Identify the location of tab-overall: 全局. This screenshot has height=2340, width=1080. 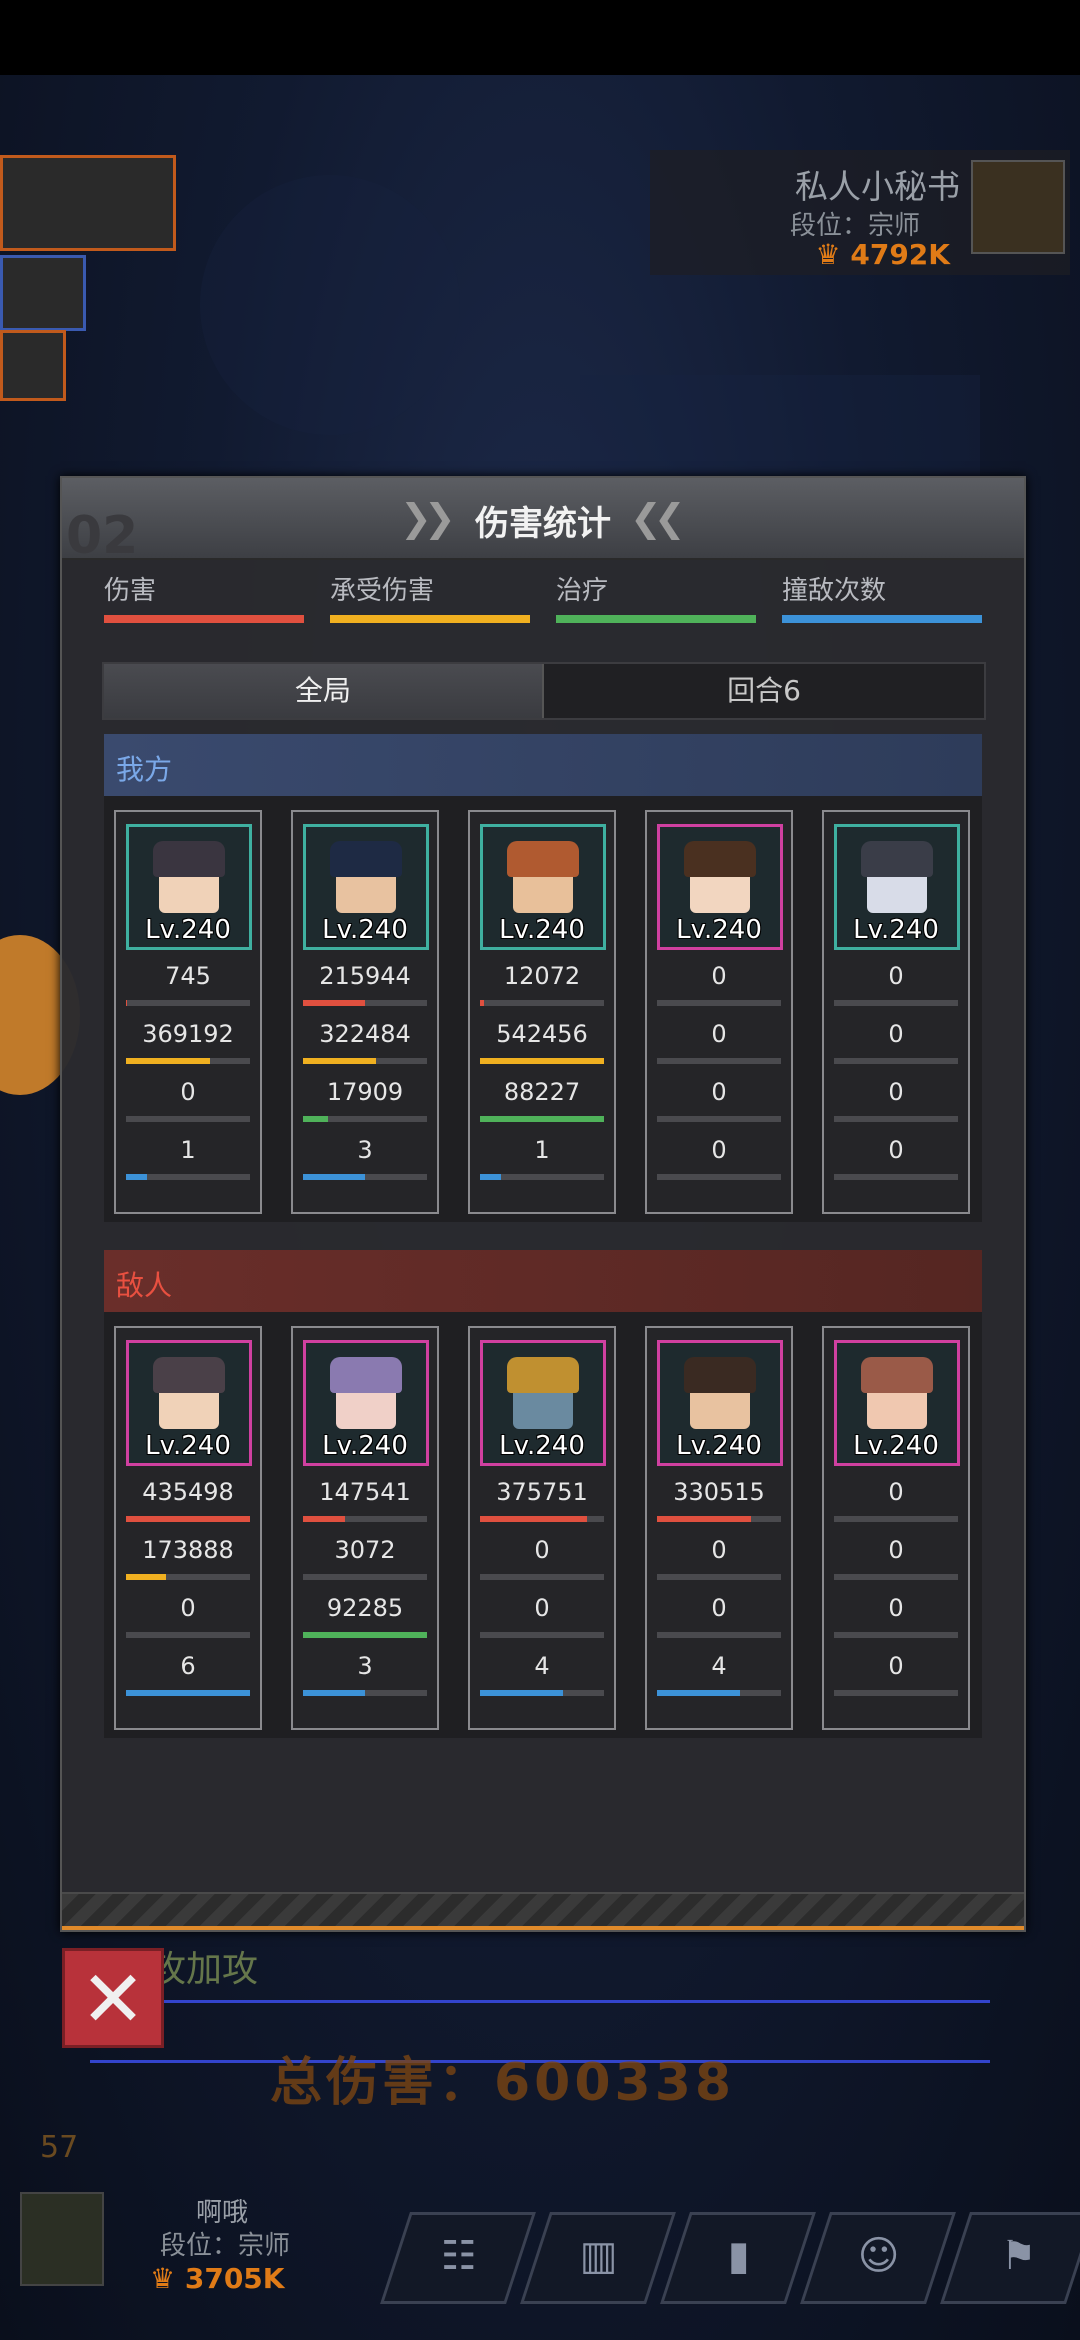
(324, 691).